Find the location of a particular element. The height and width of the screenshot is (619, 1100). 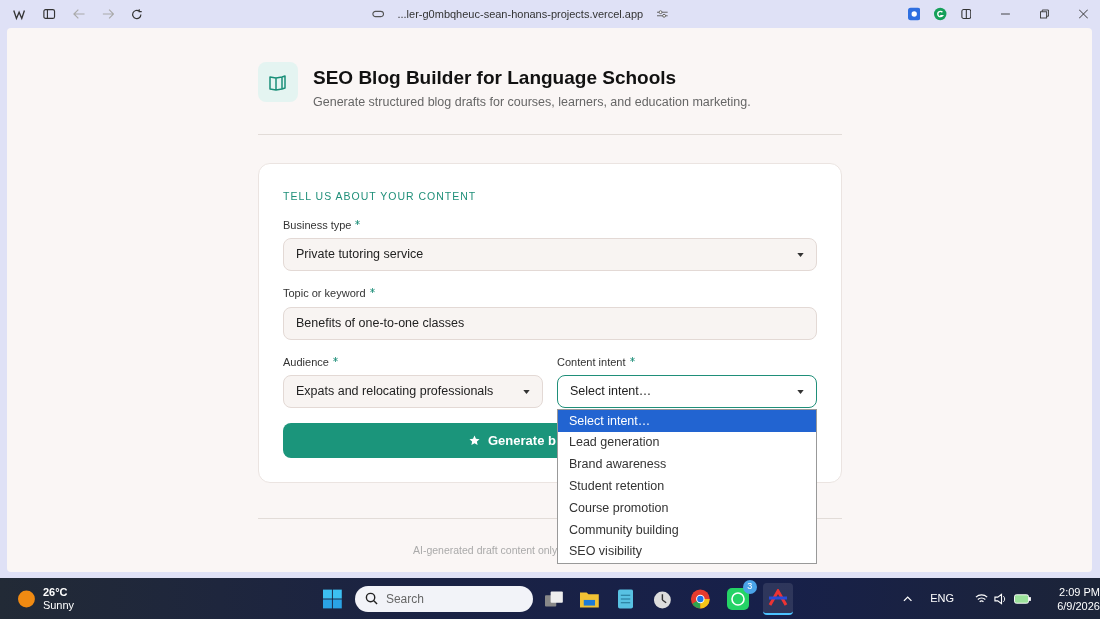

split-view-icon is located at coordinates (966, 14).